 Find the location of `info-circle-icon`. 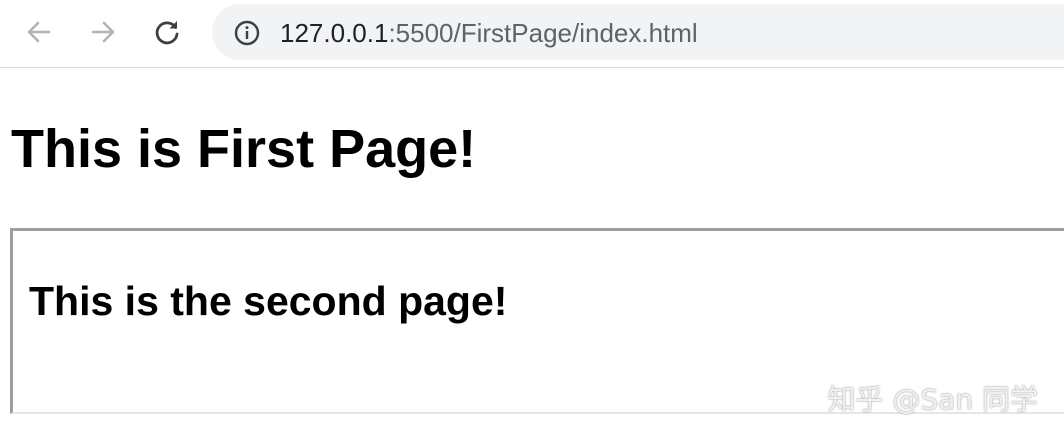

info-circle-icon is located at coordinates (247, 33).